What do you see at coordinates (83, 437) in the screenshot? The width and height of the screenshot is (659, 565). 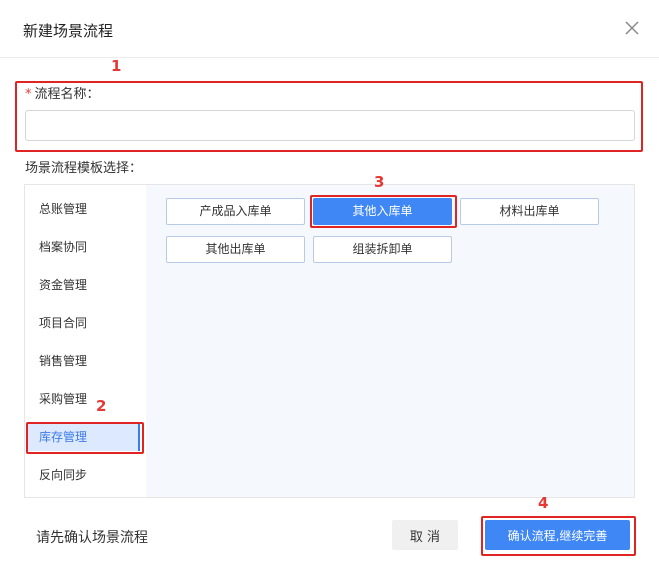 I see `sidebar-item-inventory-management: 库存管理` at bounding box center [83, 437].